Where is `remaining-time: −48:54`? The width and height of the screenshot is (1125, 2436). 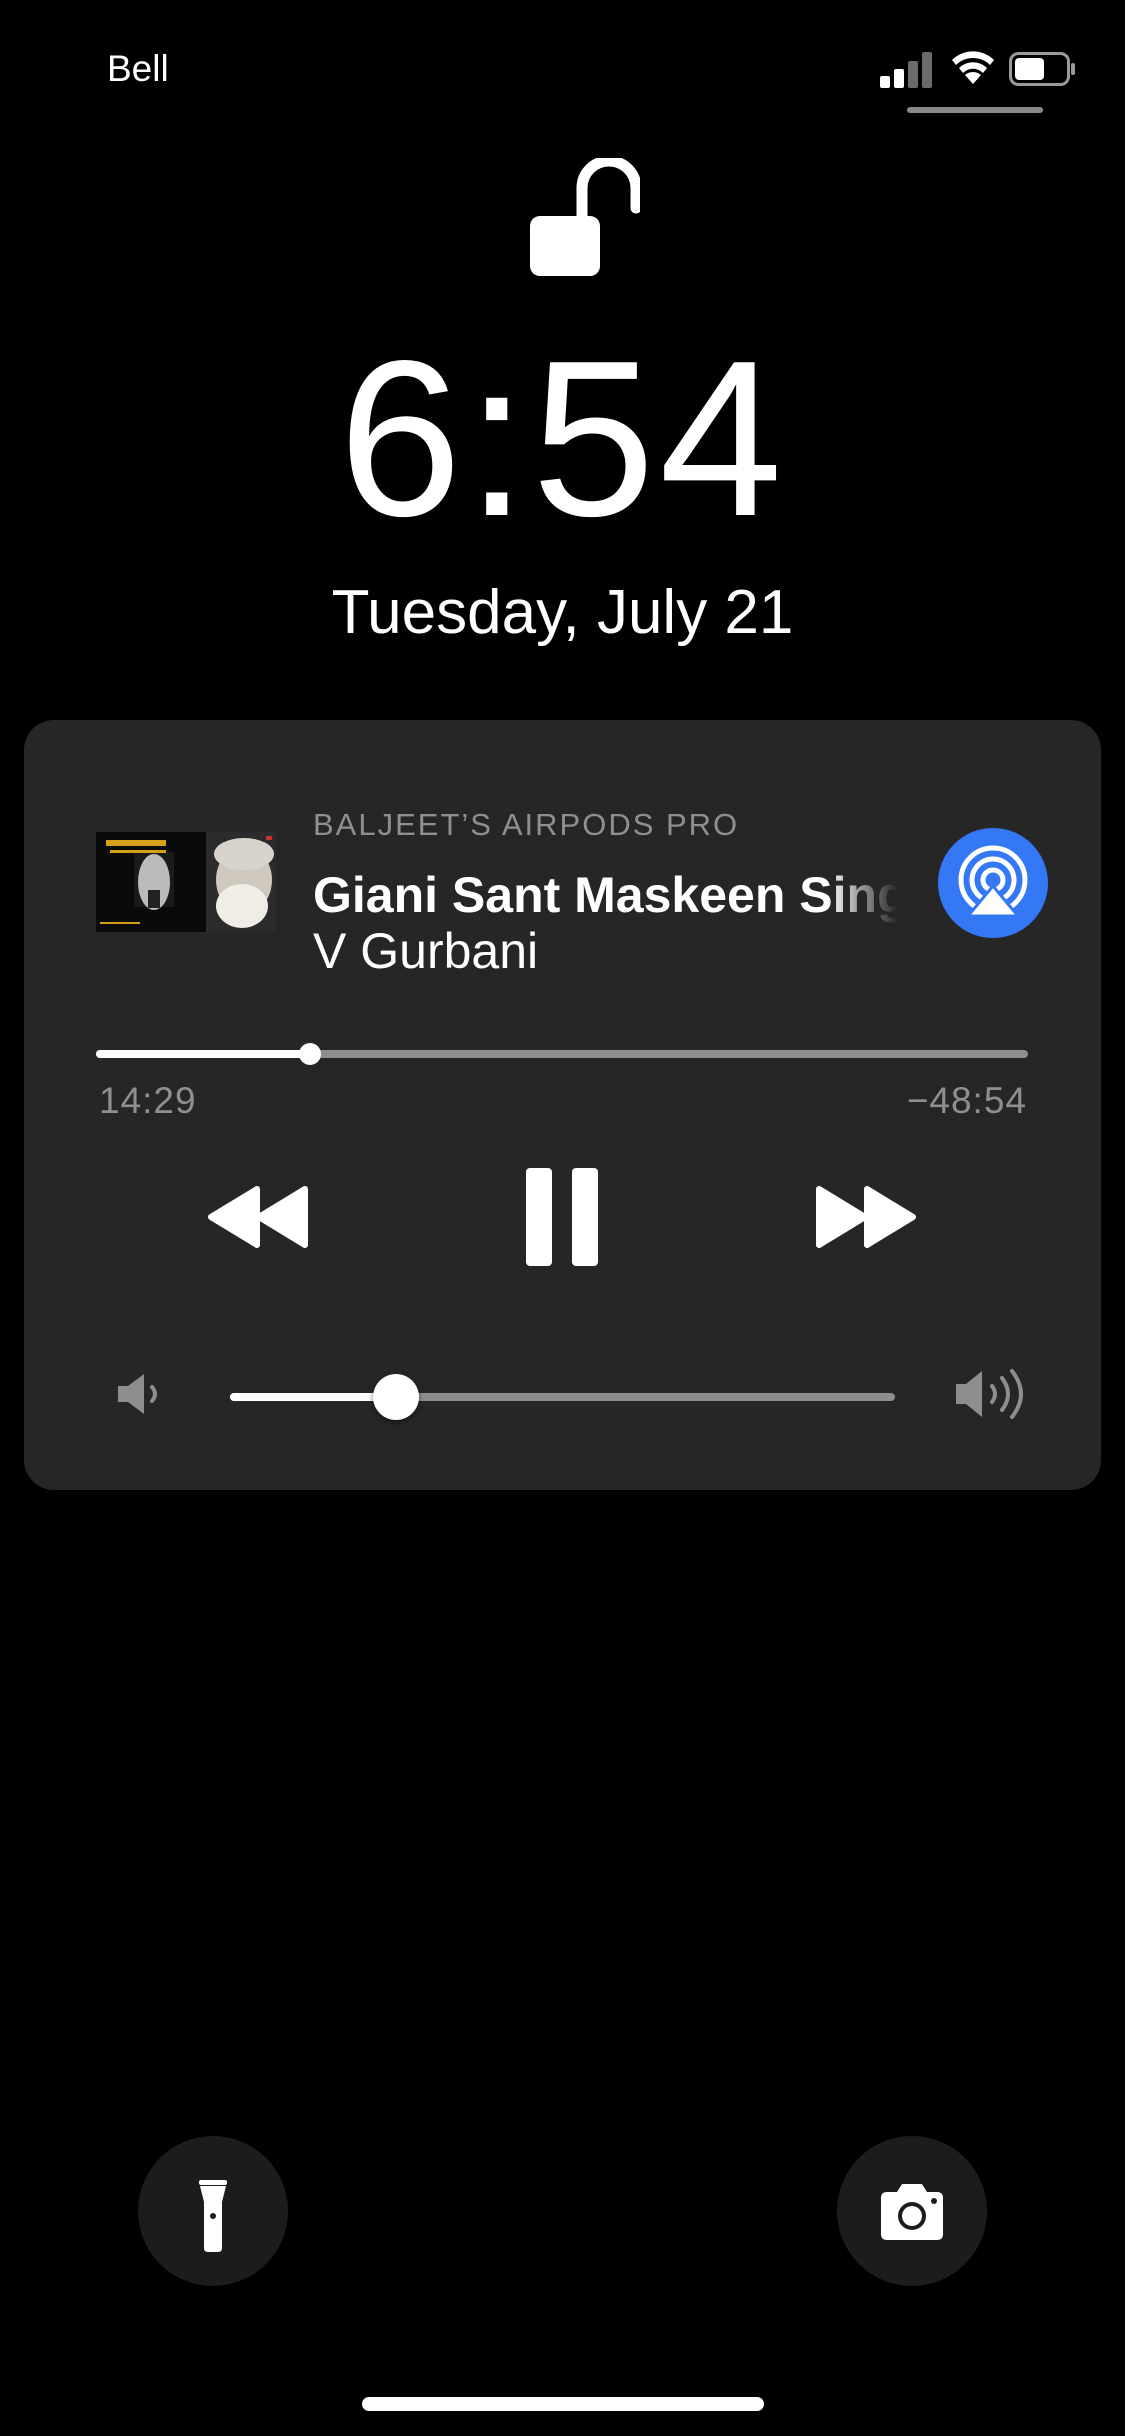
remaining-time: −48:54 is located at coordinates (966, 1100).